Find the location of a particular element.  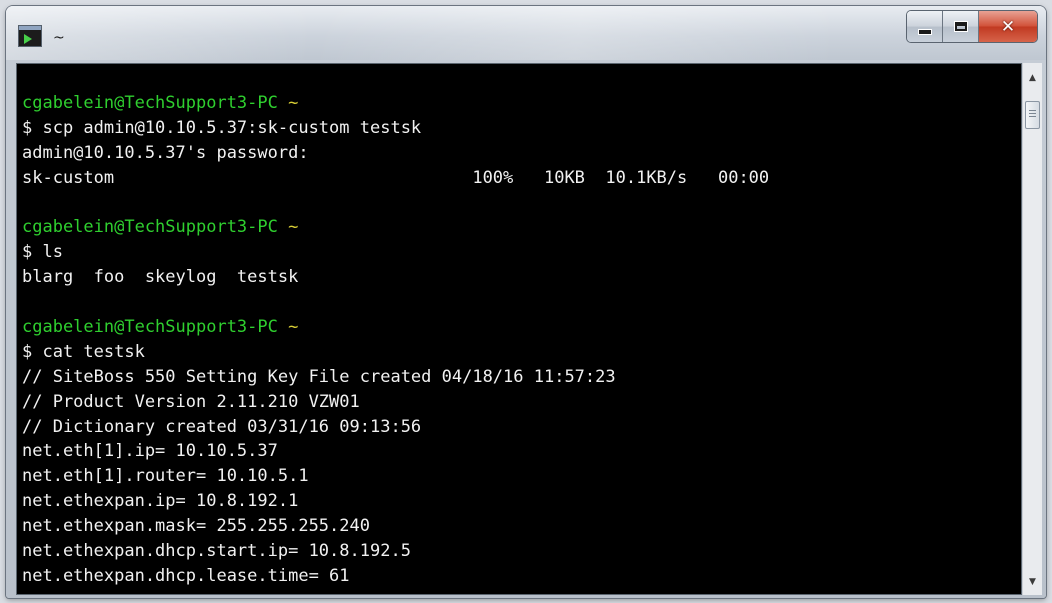

scroll-down-icon: ▼ is located at coordinates (1032, 582).